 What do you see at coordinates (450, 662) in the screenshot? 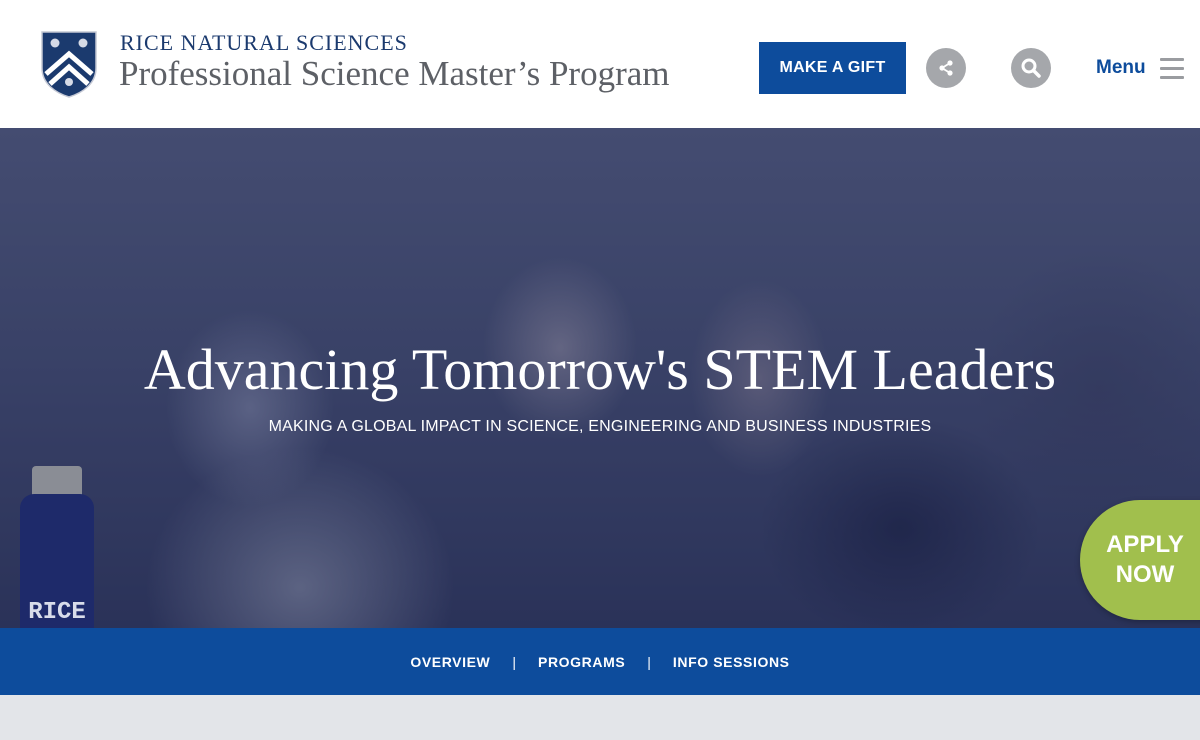
I see `nav-item-overview: OVERVIEW` at bounding box center [450, 662].